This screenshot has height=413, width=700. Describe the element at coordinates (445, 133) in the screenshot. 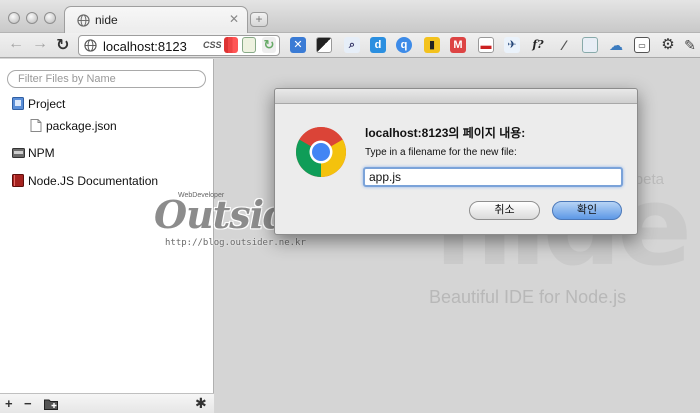

I see `dialog-heading: localhost:8123의 페이지 내용:` at that location.